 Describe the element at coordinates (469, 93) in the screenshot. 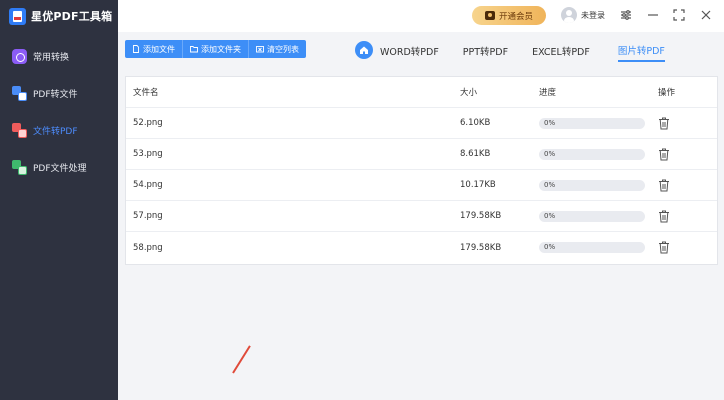

I see `header-size: 大小` at that location.